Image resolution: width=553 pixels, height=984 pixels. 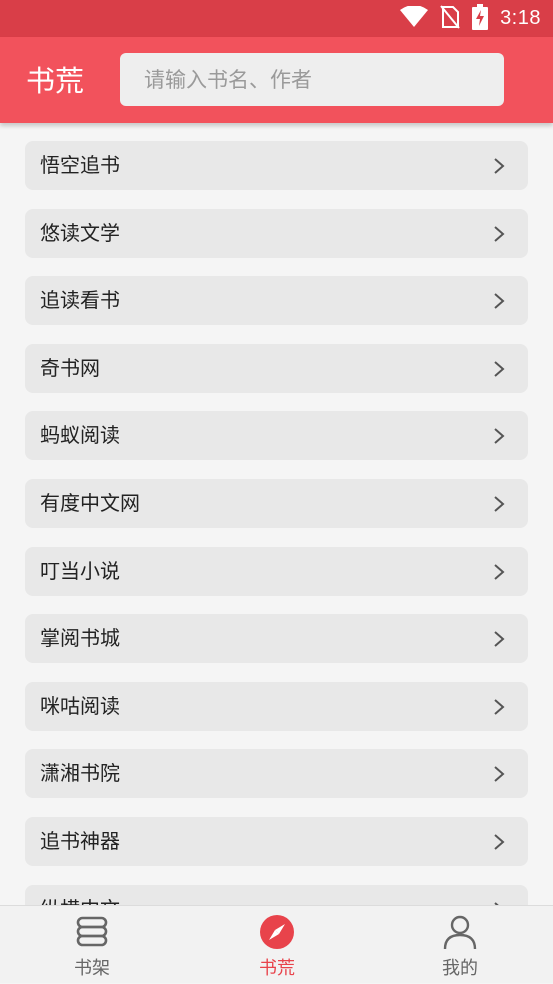 What do you see at coordinates (276, 895) in the screenshot?
I see `list-item: 纵横中文` at bounding box center [276, 895].